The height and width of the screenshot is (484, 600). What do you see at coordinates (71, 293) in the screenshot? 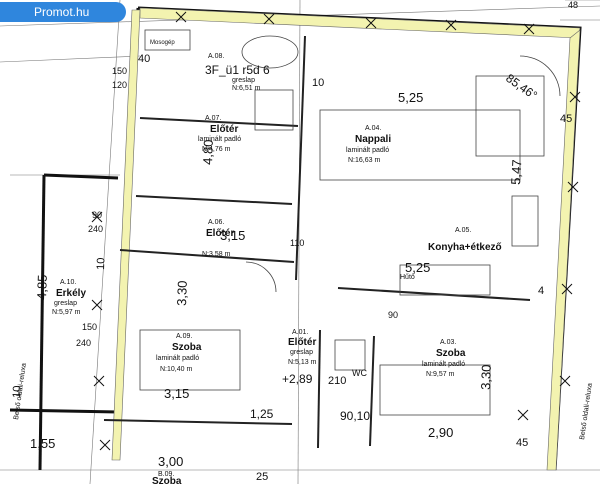
I see `room-a10-name: Erkély` at bounding box center [71, 293].